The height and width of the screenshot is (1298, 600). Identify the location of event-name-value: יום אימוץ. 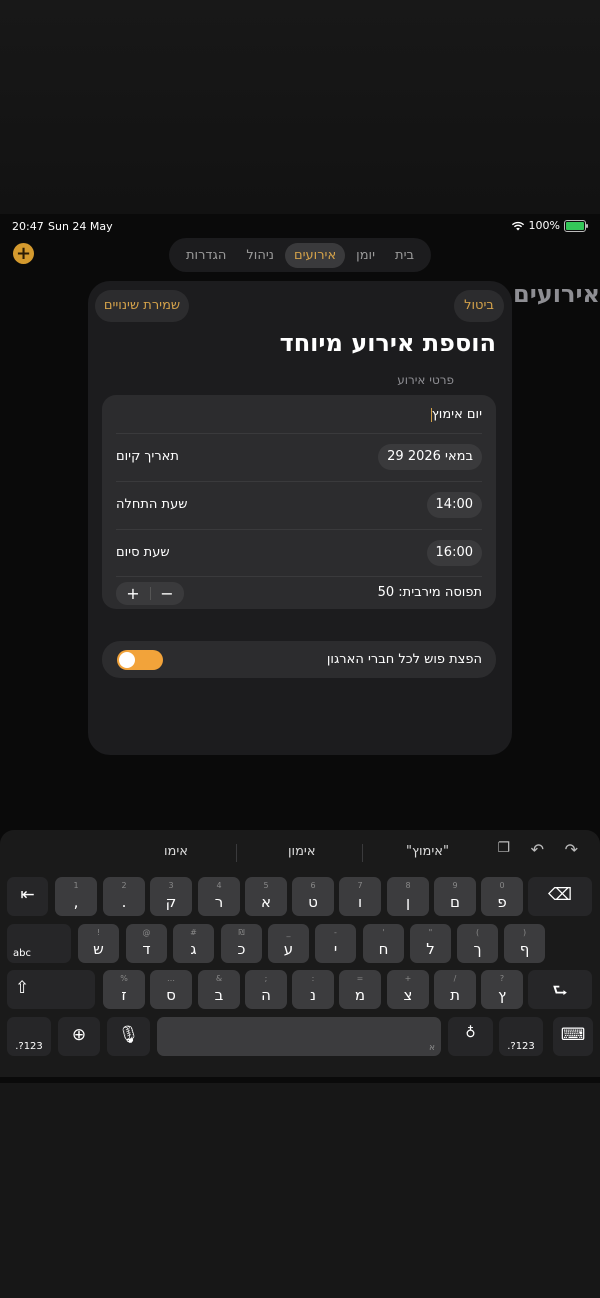
(456, 414).